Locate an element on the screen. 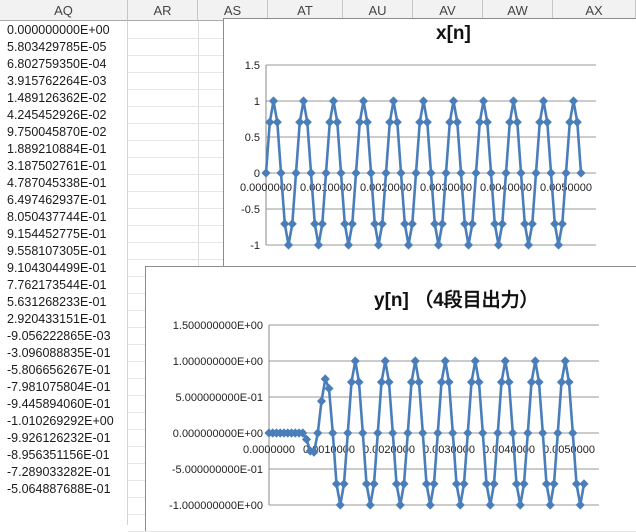  y-tick-label: 1.5 is located at coordinates (252, 66).